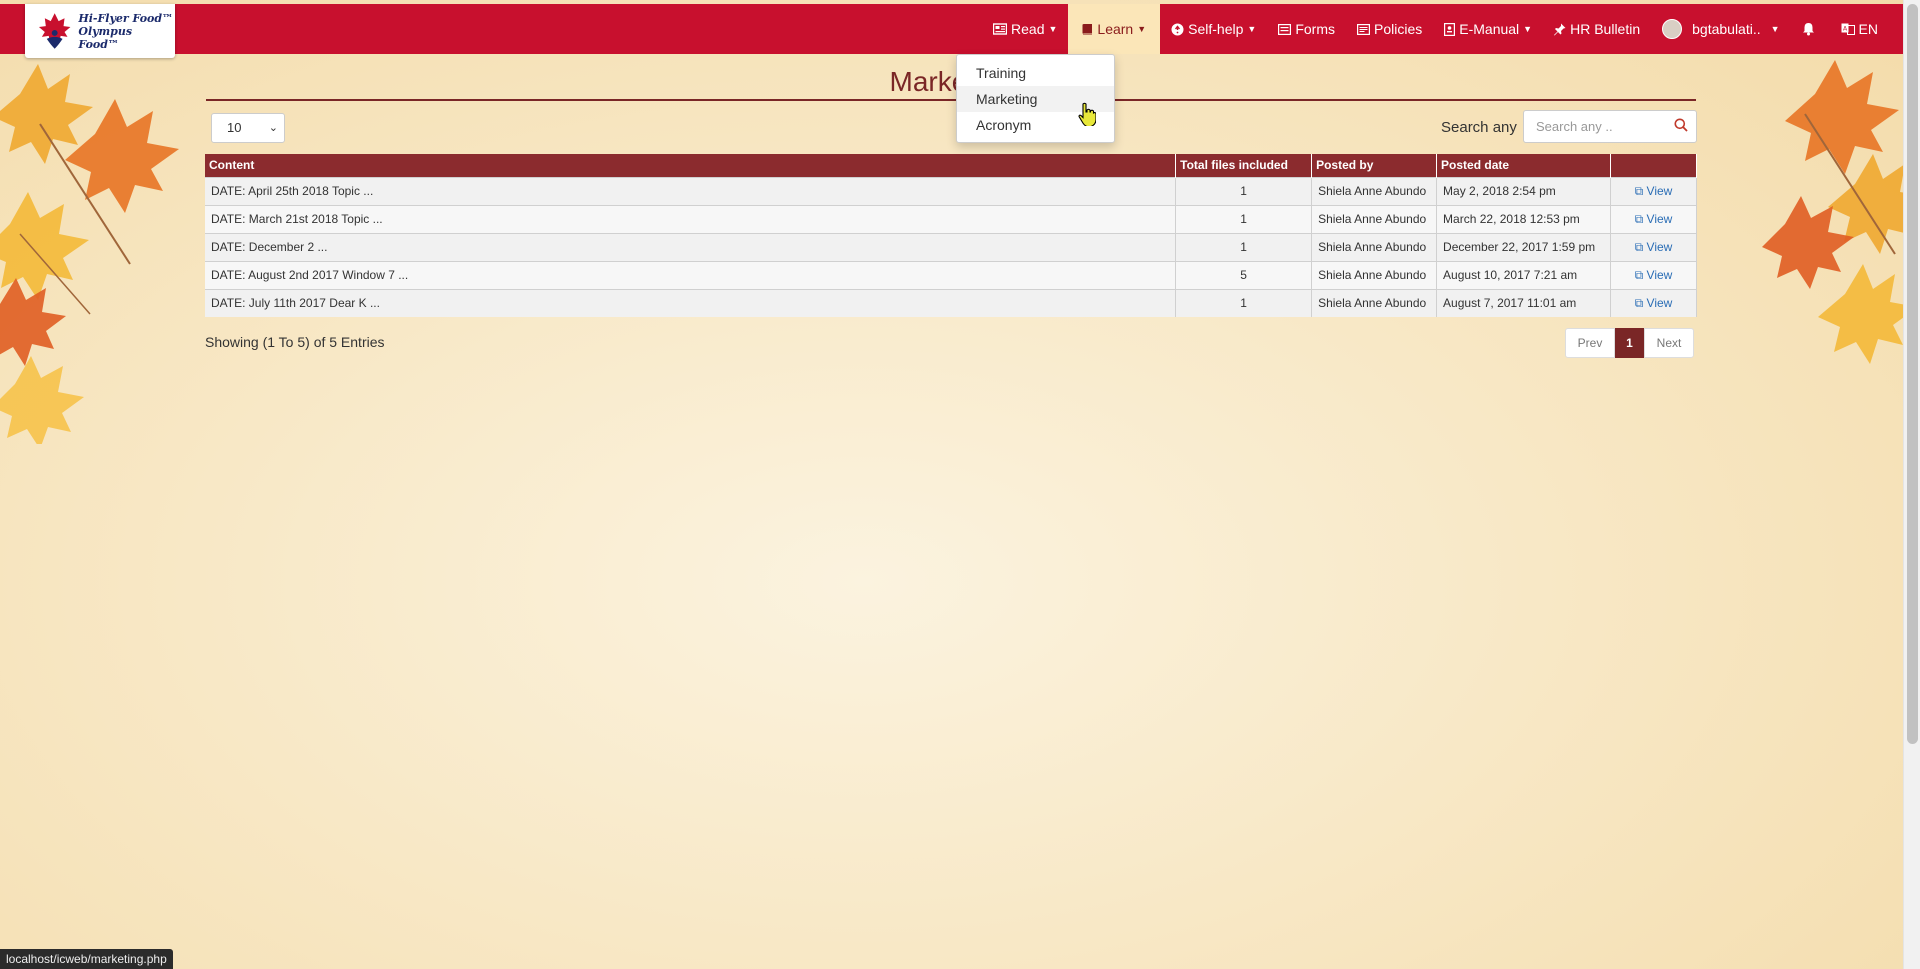 The image size is (1920, 969). I want to click on brand-line-2: Olympus Food™, so click(105, 37).